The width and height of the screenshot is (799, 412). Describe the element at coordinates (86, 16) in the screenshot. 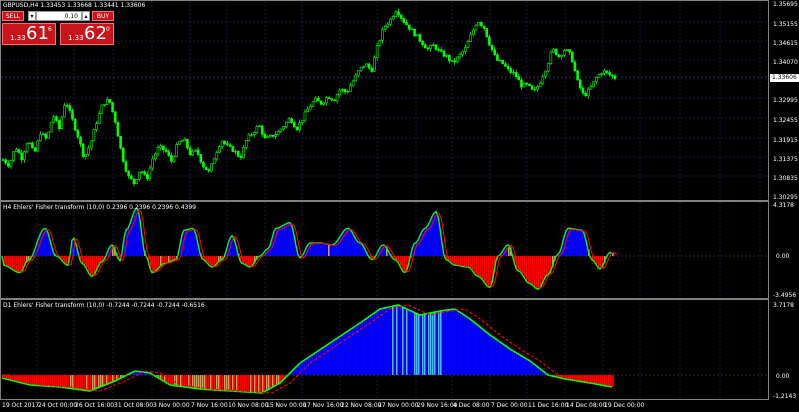

I see `quantity-increase-icon: ▴` at that location.